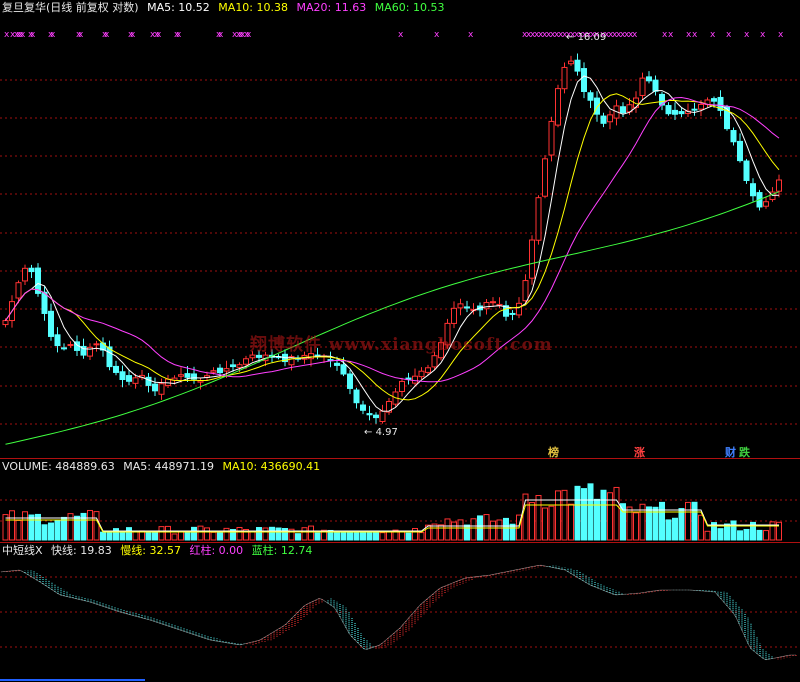  What do you see at coordinates (216, 550) in the screenshot?
I see `red-bar-value: 红柱: 0.00` at bounding box center [216, 550].